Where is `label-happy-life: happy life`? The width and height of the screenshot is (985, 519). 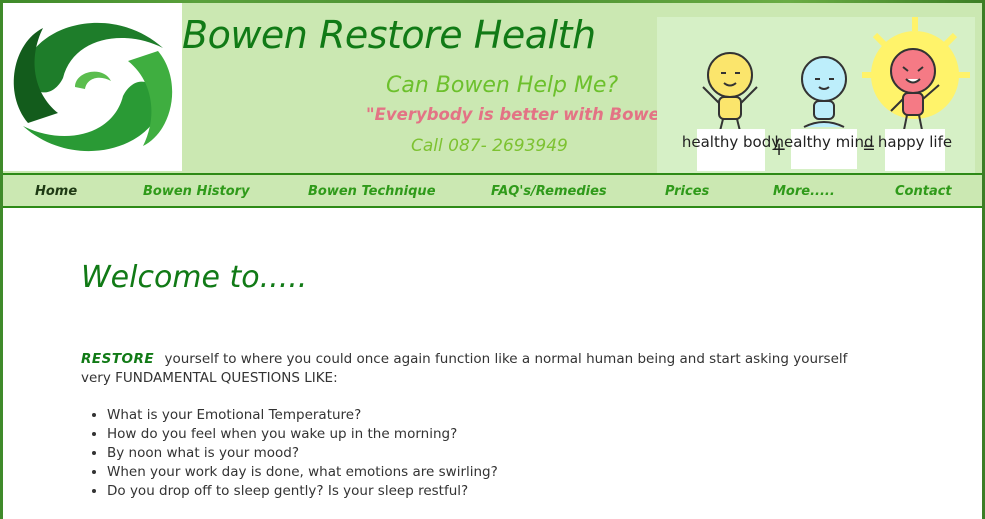
label-happy-life: happy life is located at coordinates (915, 142).